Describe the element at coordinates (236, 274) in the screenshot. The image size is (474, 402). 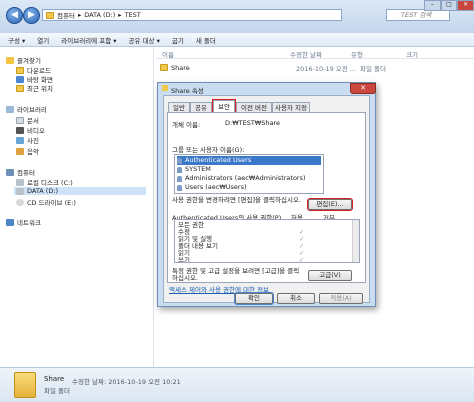
I see `advanced-text: 특정 권한 및 고급 설정을 보려면 [고급]을 클릭하십시오.` at that location.